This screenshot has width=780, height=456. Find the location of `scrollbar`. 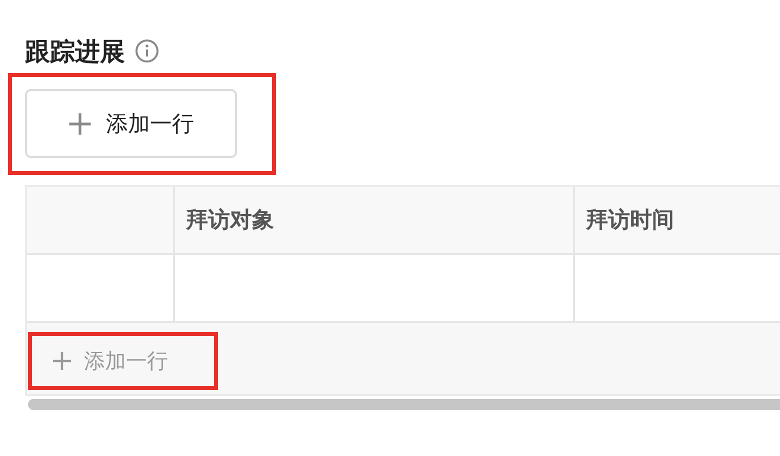

scrollbar is located at coordinates (404, 404).